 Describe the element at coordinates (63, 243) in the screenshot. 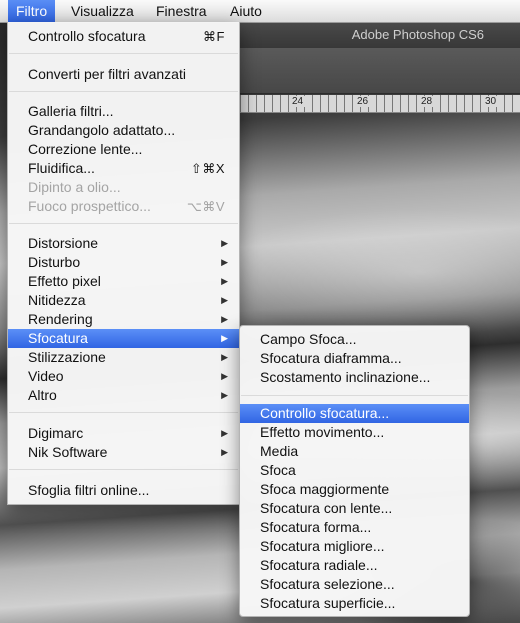

I see `menu-item-label: Distorsione` at that location.